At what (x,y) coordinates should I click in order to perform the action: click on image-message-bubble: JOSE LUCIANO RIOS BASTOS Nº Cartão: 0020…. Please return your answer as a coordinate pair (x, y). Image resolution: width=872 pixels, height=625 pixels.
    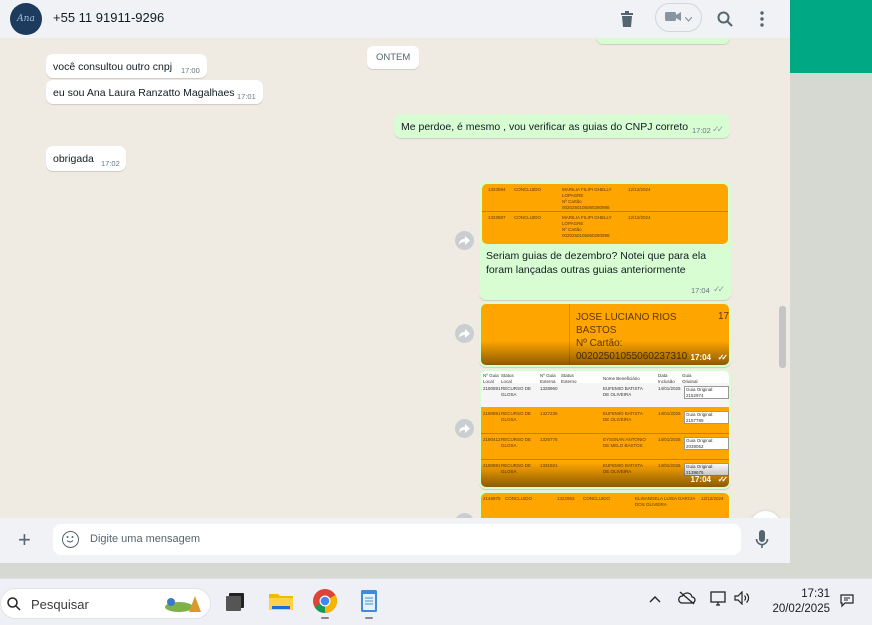
    Looking at the image, I should click on (605, 334).